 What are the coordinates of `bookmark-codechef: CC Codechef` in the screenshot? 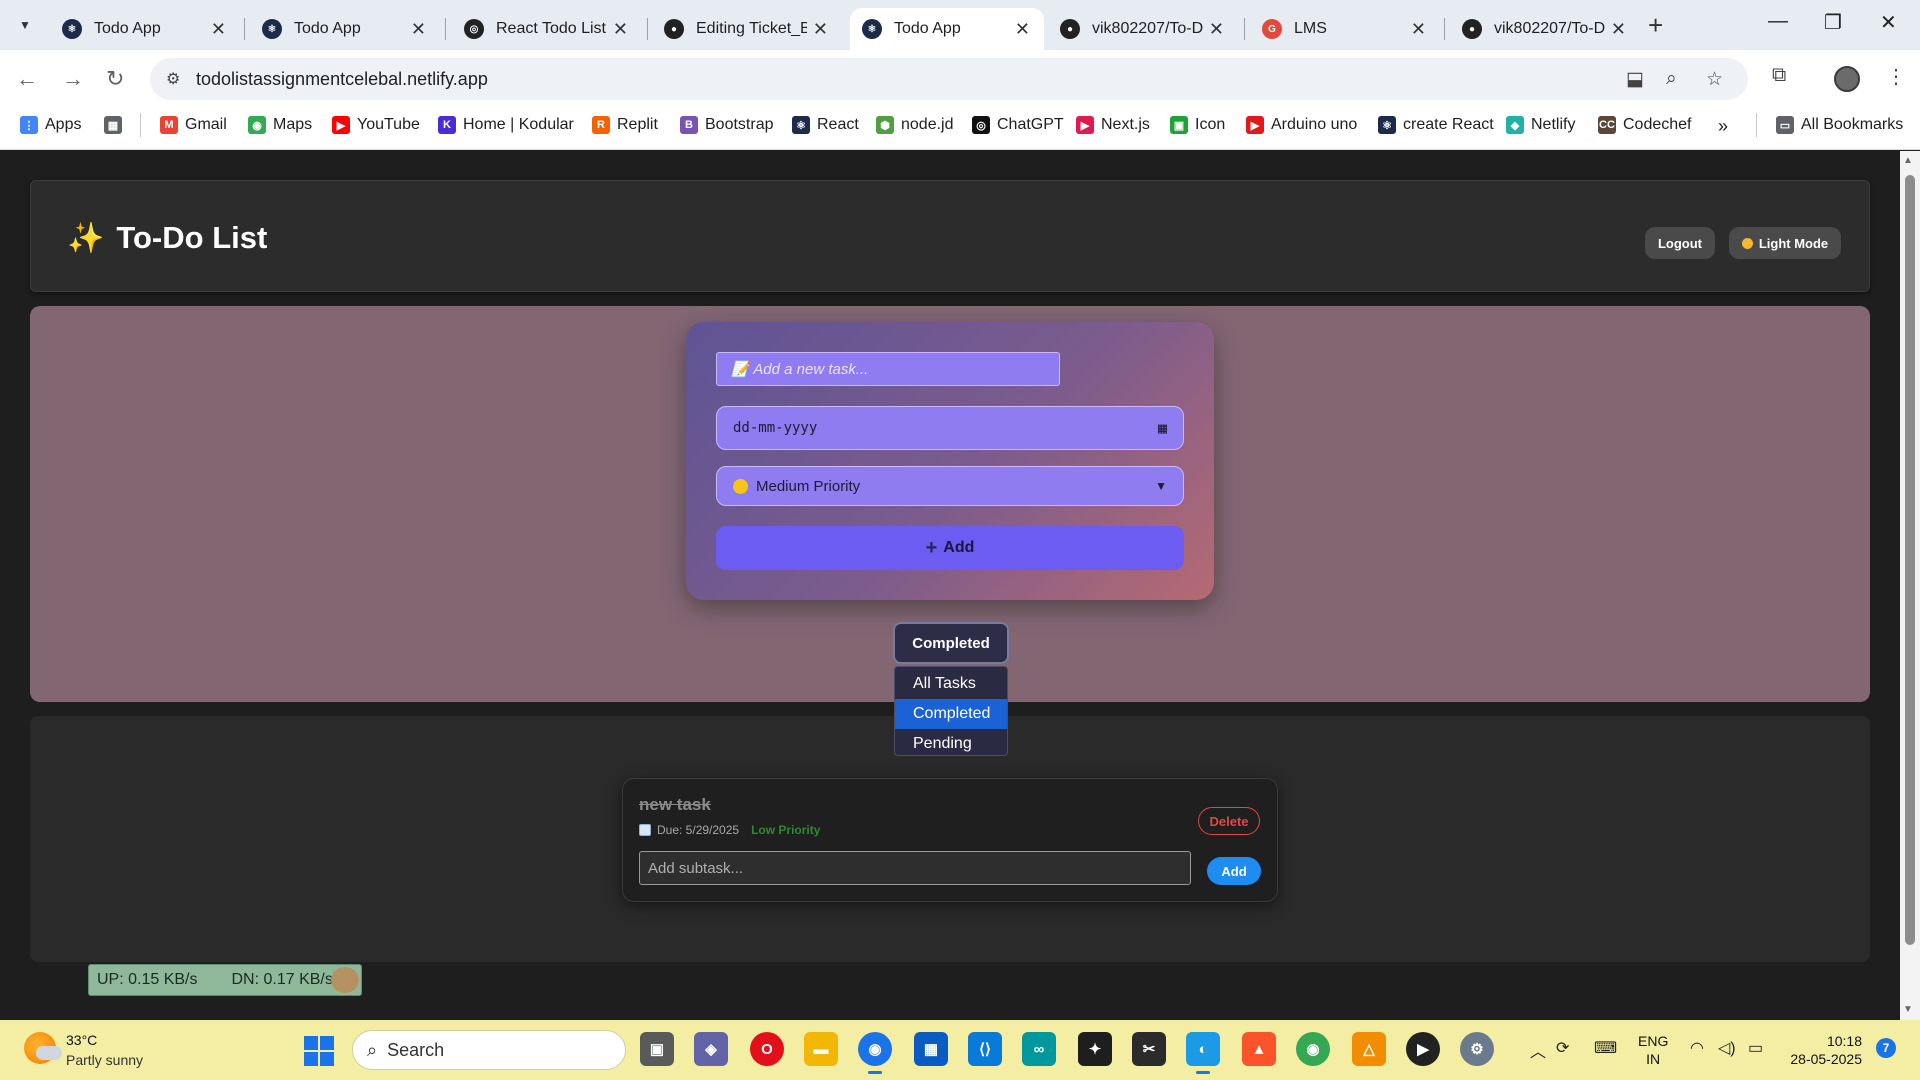 It's located at (1645, 125).